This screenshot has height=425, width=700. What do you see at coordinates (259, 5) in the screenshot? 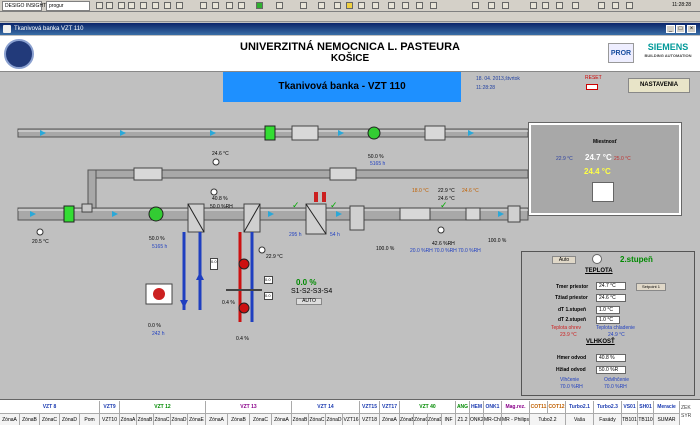
I see `check-icon` at bounding box center [259, 5].